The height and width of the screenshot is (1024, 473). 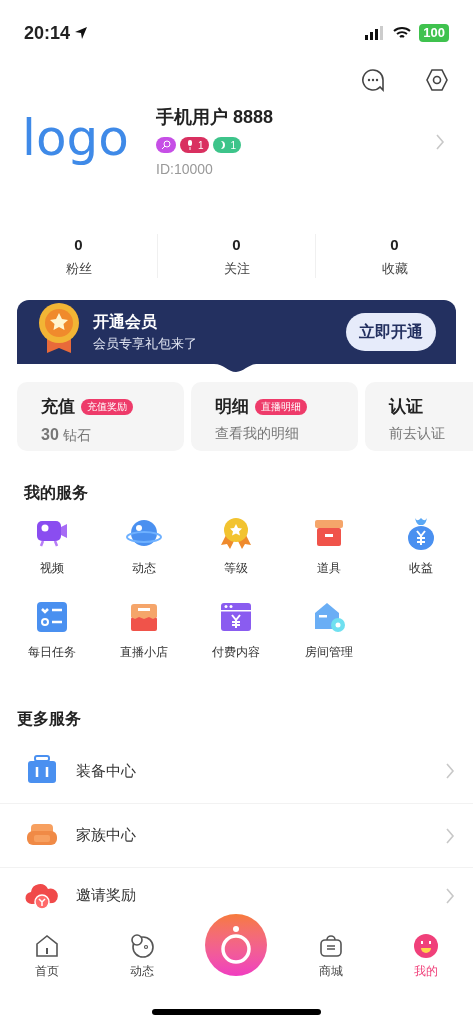 What do you see at coordinates (47, 946) in the screenshot?
I see `home-icon` at bounding box center [47, 946].